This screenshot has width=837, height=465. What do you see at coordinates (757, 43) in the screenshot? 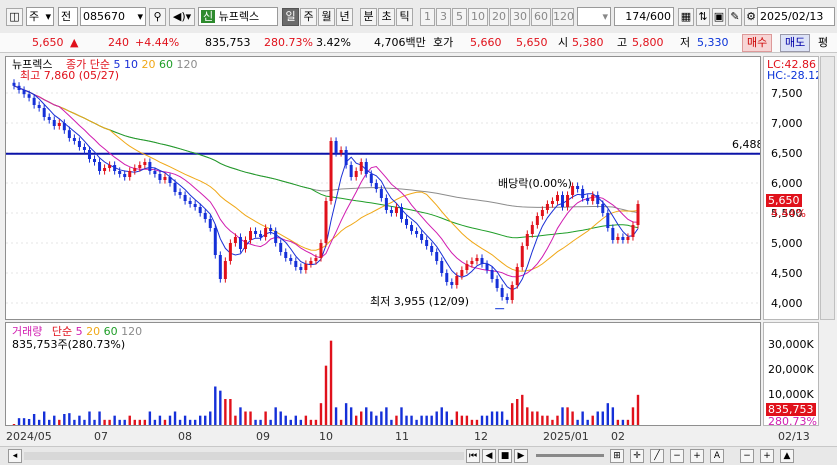
I see `buy-button: 매수` at bounding box center [757, 43].